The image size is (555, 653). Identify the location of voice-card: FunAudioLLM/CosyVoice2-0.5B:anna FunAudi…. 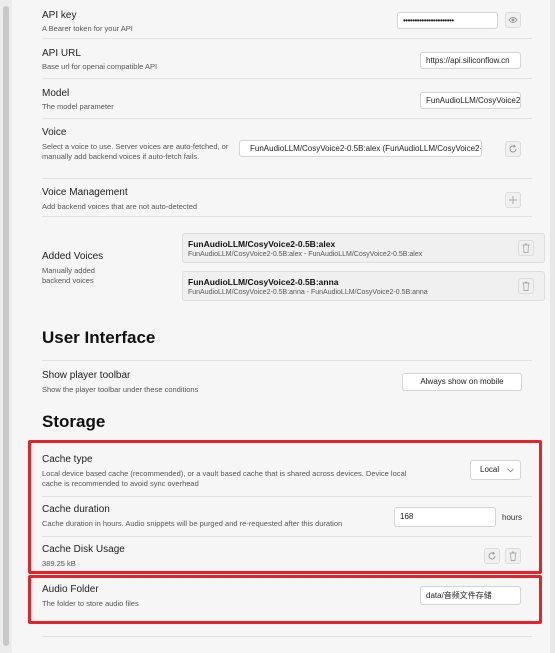
(363, 286).